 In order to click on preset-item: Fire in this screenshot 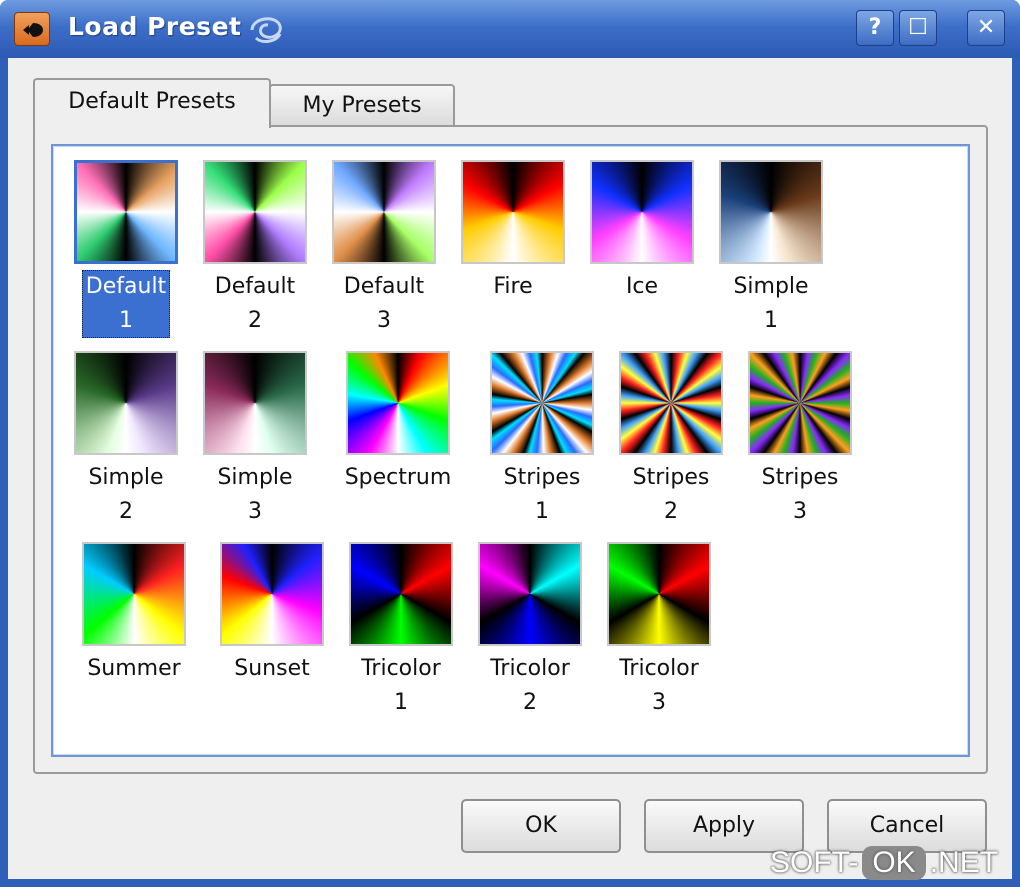, I will do `click(513, 232)`.